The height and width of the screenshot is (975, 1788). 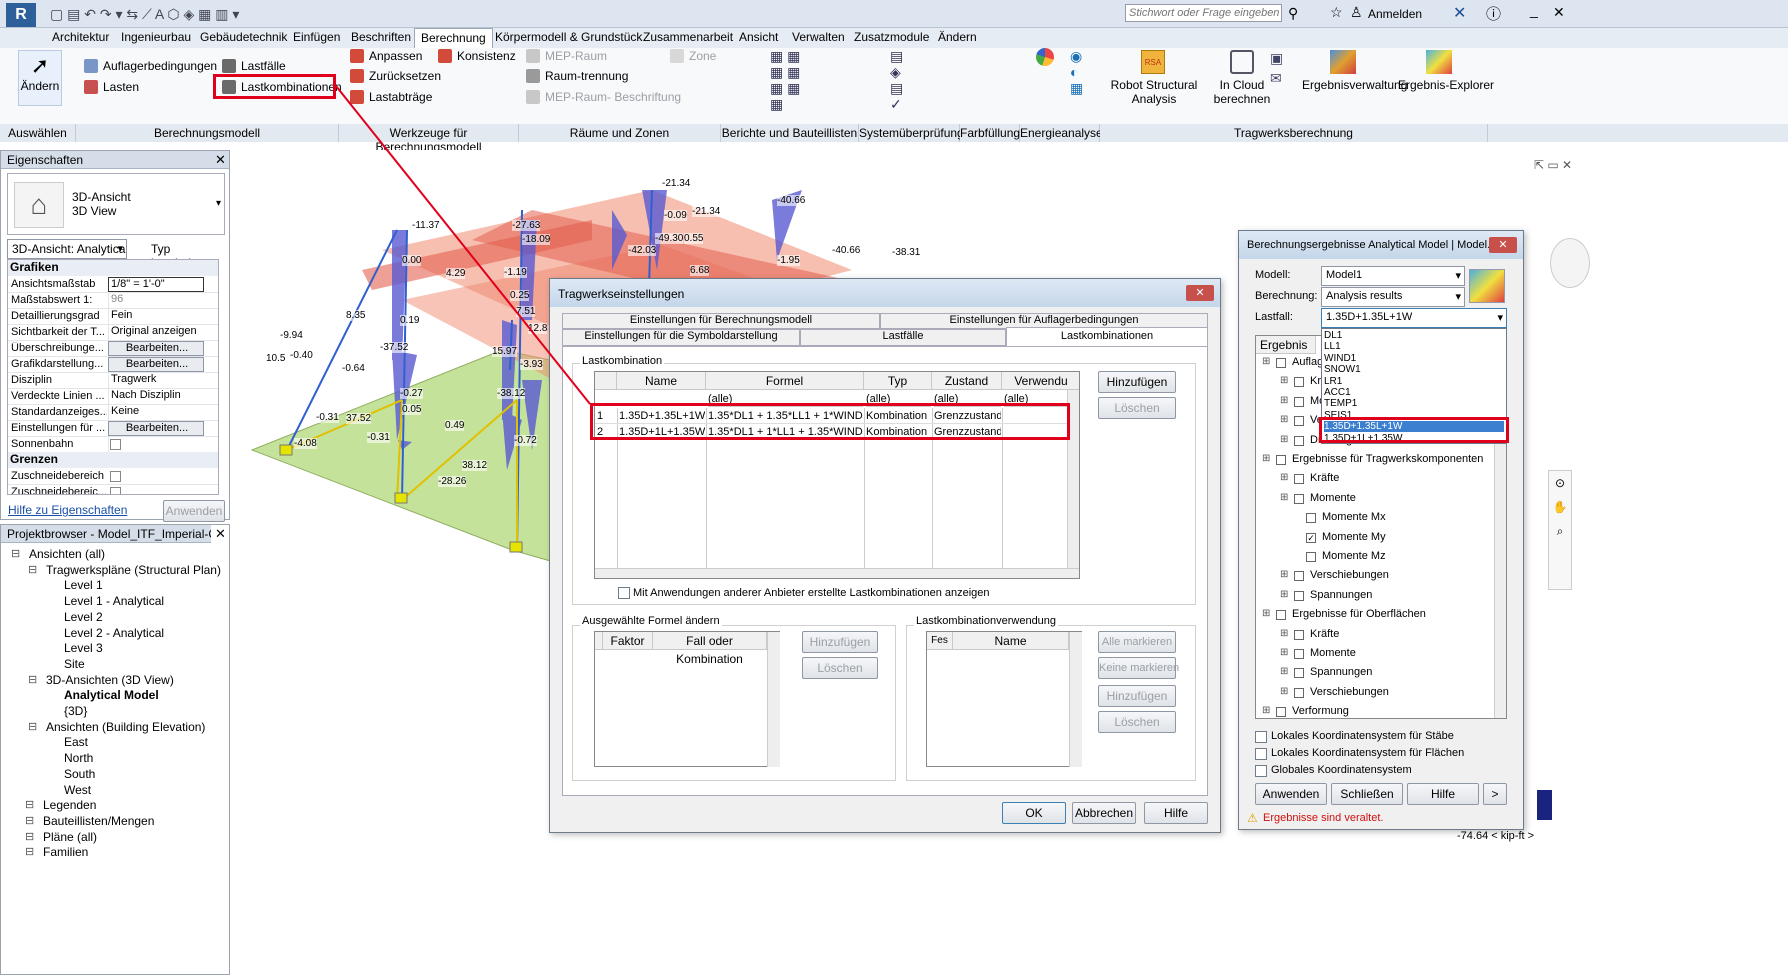 I want to click on opt-local-members, so click(x=1261, y=737).